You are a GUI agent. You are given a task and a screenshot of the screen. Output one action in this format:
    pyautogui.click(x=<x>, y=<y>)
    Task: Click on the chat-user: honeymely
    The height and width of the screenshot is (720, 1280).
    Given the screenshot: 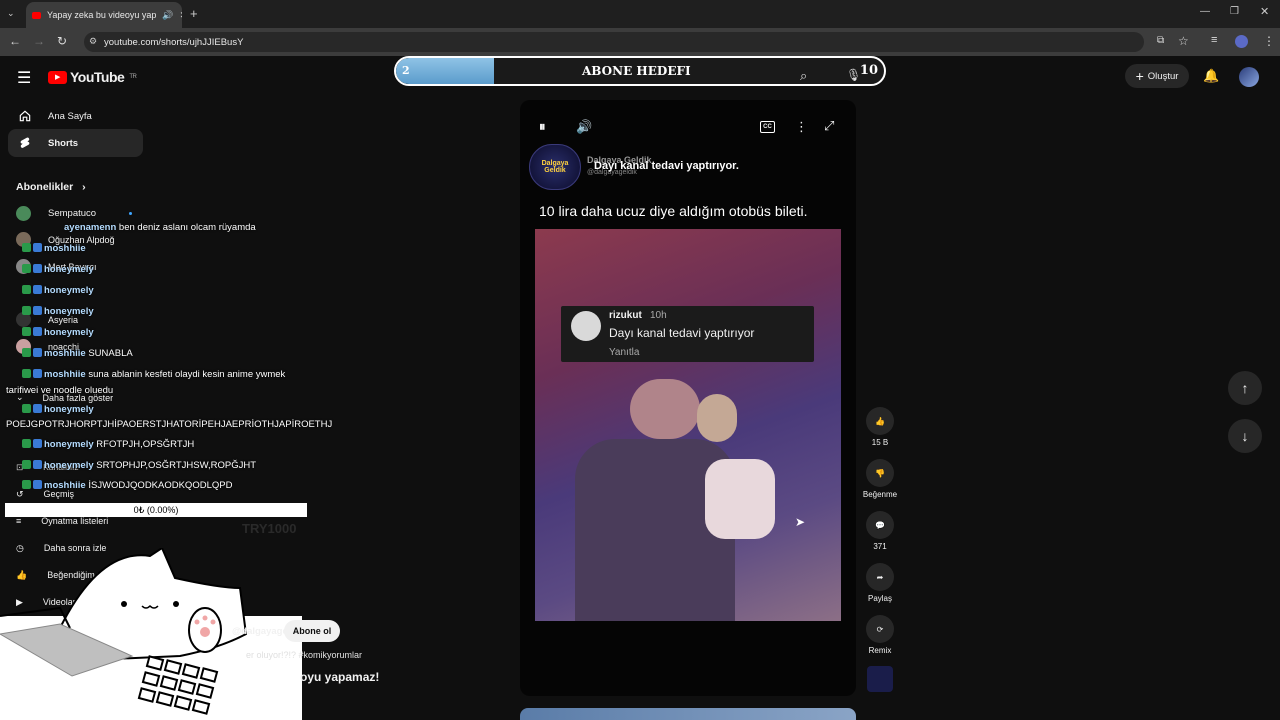 What is the action you would take?
    pyautogui.click(x=69, y=290)
    